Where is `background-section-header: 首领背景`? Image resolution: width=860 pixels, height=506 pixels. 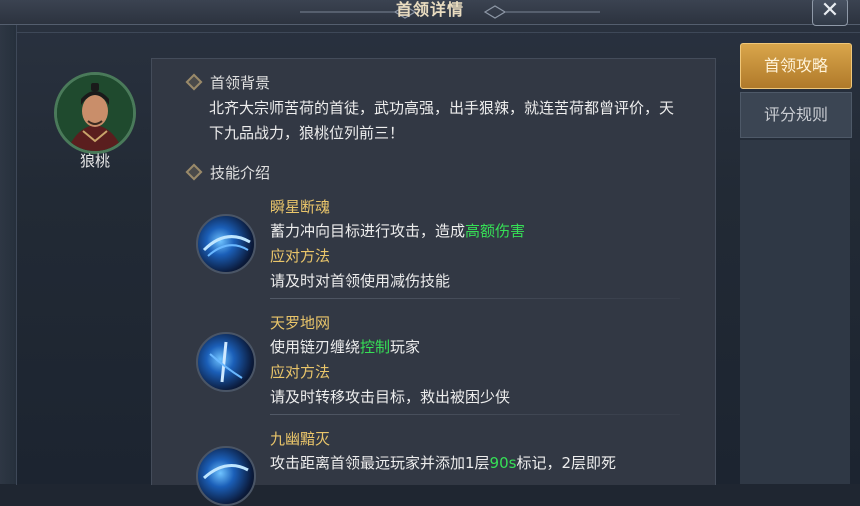
background-section-header: 首领背景 is located at coordinates (228, 82).